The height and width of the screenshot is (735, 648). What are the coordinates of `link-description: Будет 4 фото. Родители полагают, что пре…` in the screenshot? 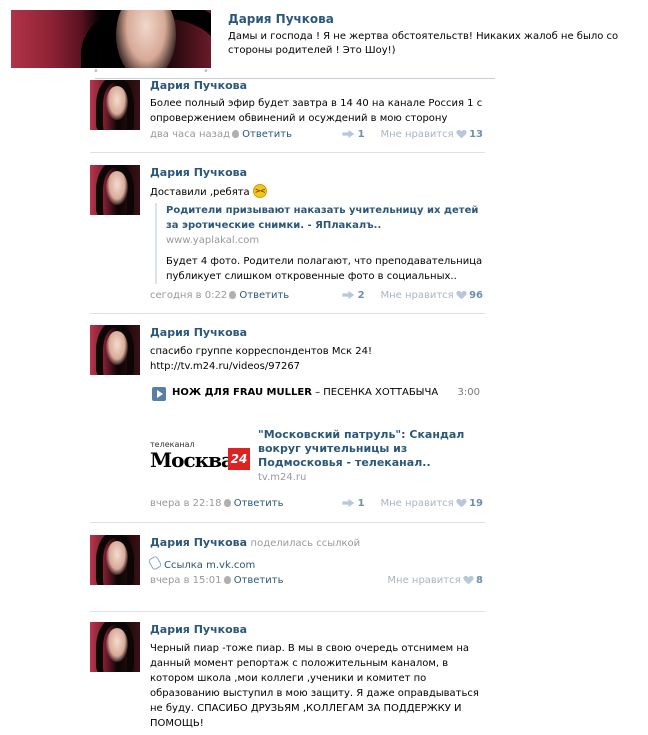 It's located at (324, 269).